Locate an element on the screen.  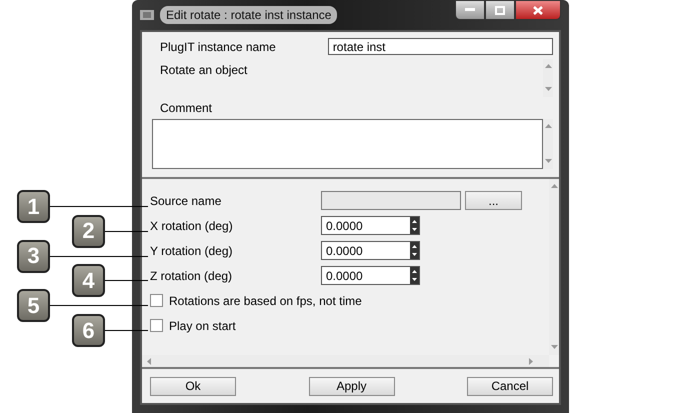
arrow-right-icon is located at coordinates (531, 361).